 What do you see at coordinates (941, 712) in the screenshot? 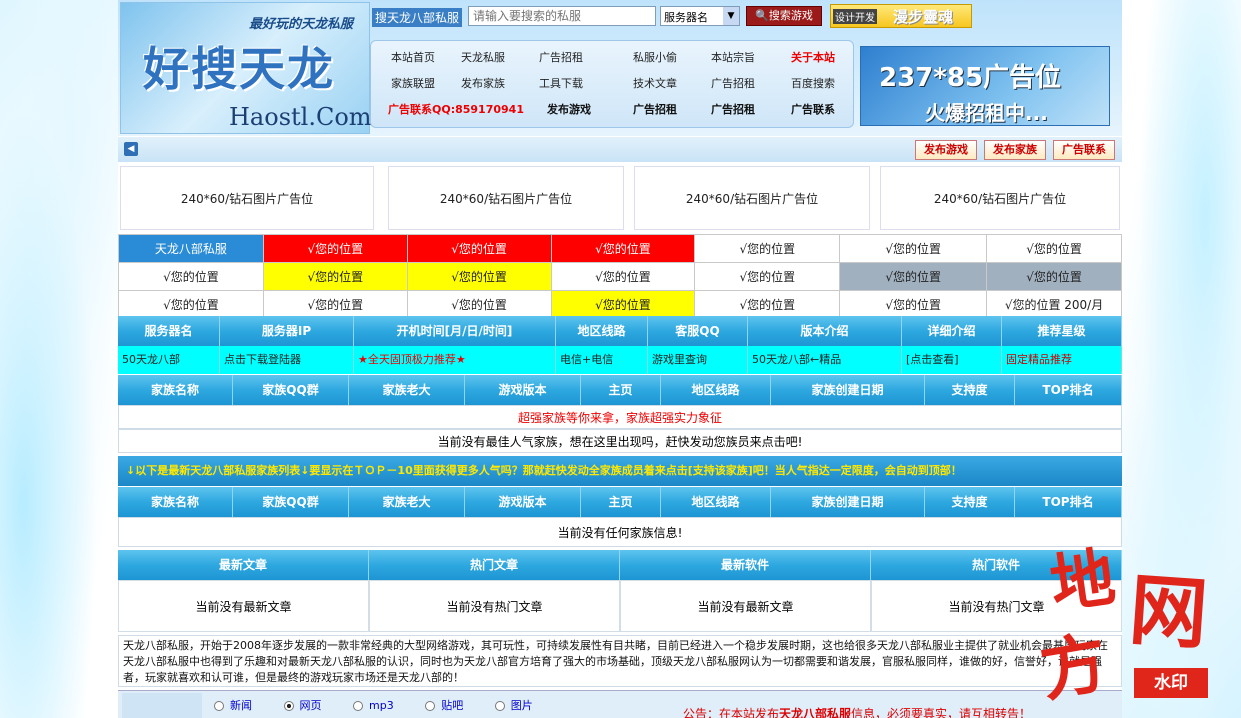
I see `notice-suffix: 信息，必须要真实，请互相转告！` at bounding box center [941, 712].